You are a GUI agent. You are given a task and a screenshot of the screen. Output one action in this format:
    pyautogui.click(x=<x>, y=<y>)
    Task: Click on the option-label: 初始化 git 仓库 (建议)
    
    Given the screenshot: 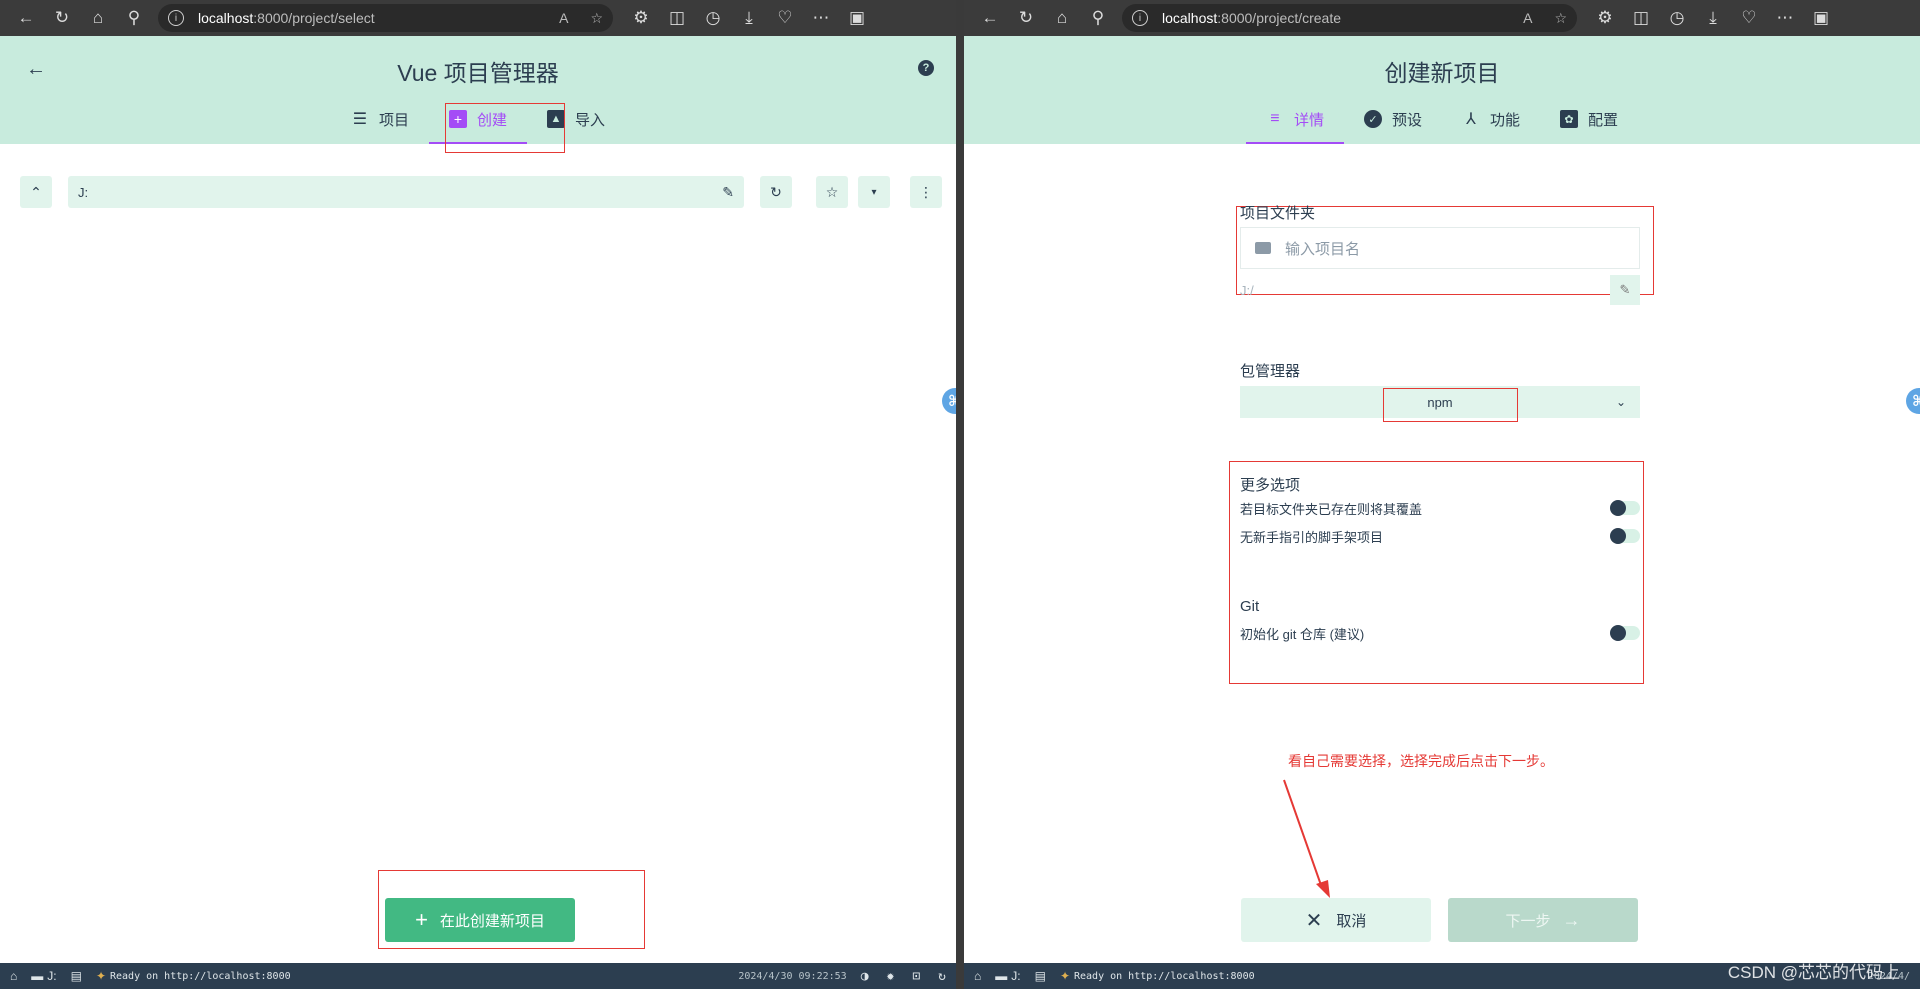 What is the action you would take?
    pyautogui.click(x=1302, y=634)
    